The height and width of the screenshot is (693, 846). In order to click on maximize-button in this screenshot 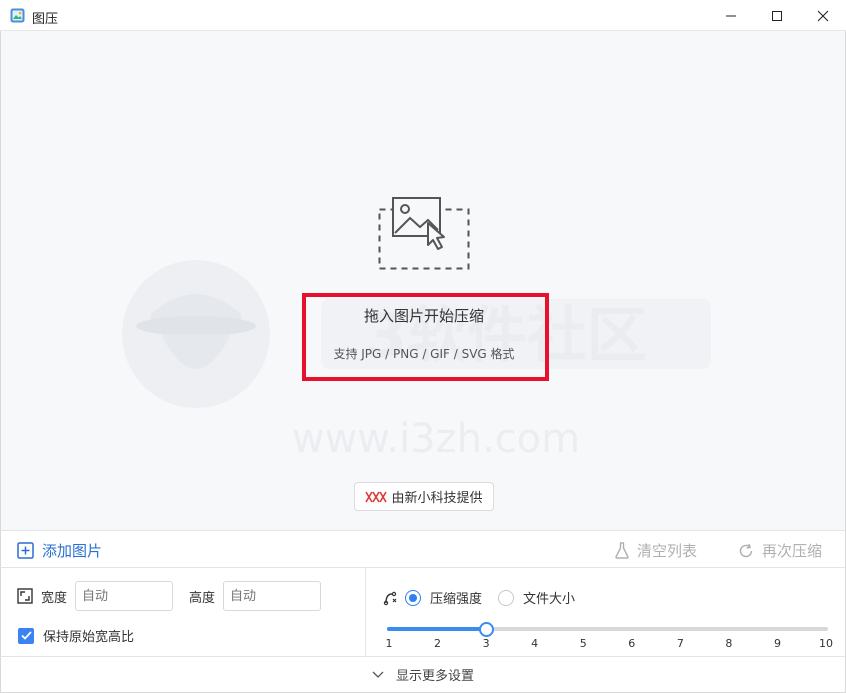, I will do `click(777, 15)`.